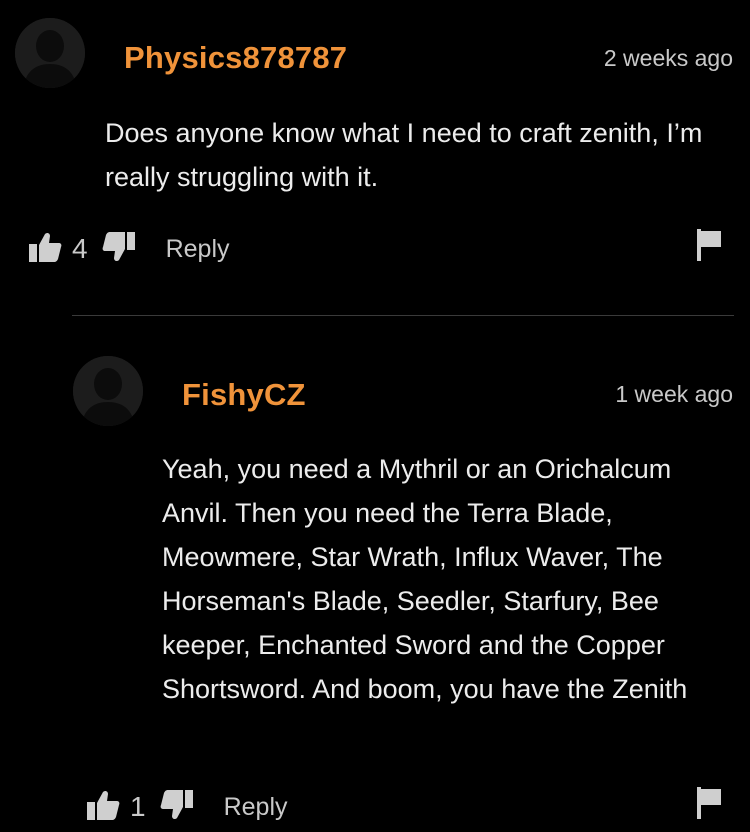 This screenshot has height=832, width=750. What do you see at coordinates (668, 58) in the screenshot?
I see `timestamp: 2 weeks ago` at bounding box center [668, 58].